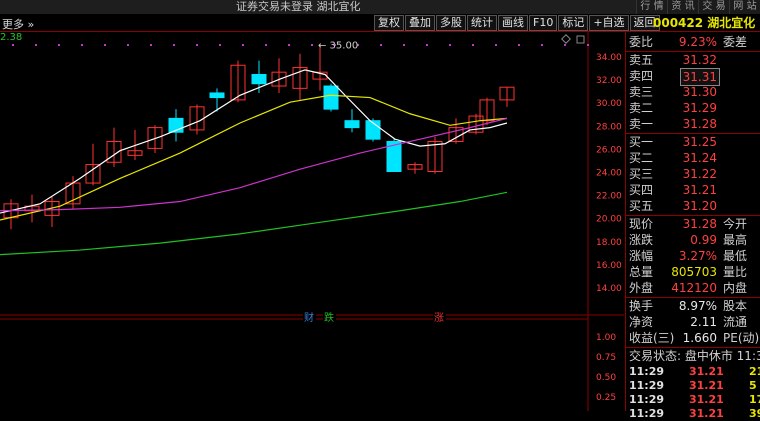 The height and width of the screenshot is (421, 760). What do you see at coordinates (713, 7) in the screenshot?
I see `tab-trade: 交 易` at bounding box center [713, 7].